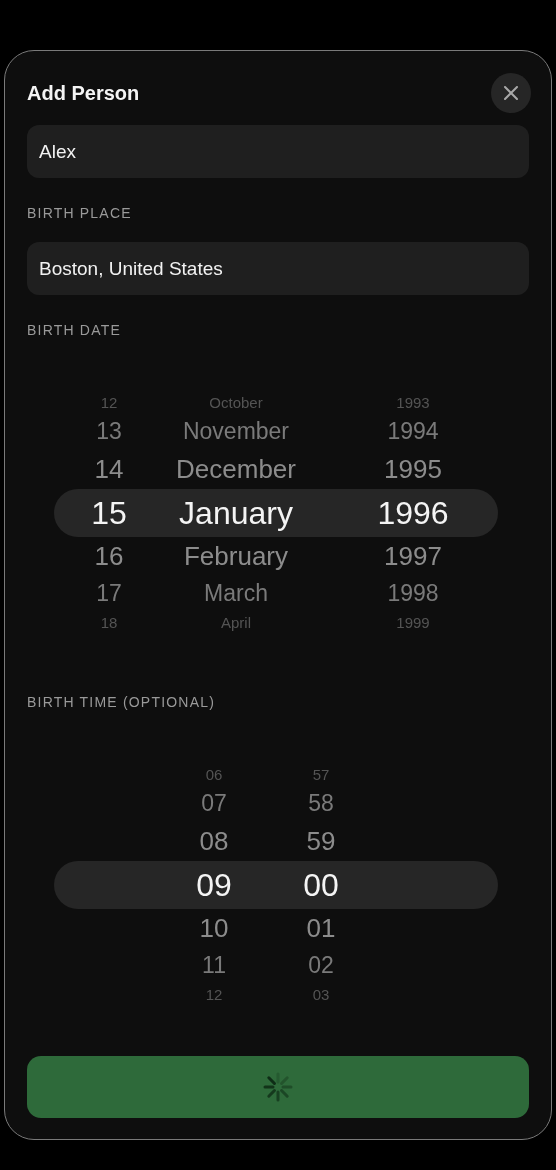  Describe the element at coordinates (321, 965) in the screenshot. I see `picker-item: 02` at that location.